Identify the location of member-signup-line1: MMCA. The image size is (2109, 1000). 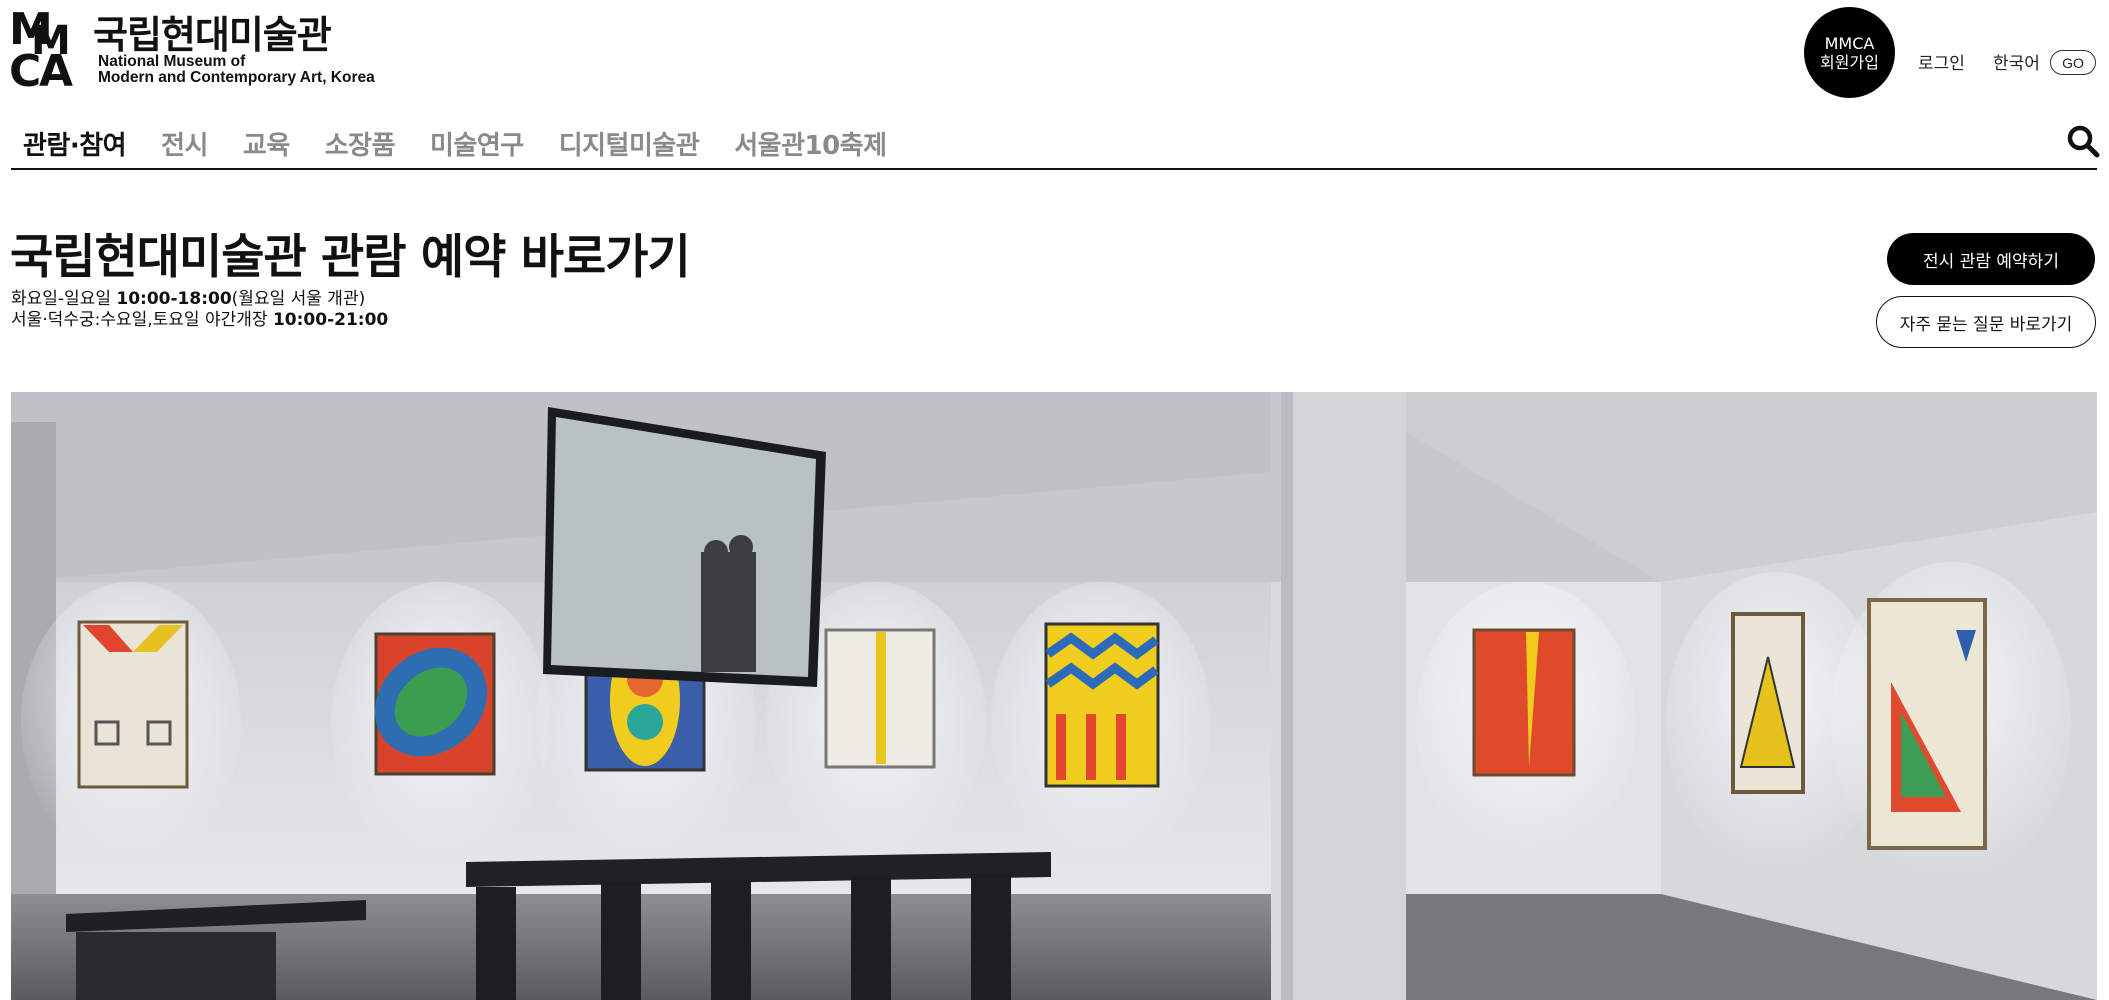
(1849, 43).